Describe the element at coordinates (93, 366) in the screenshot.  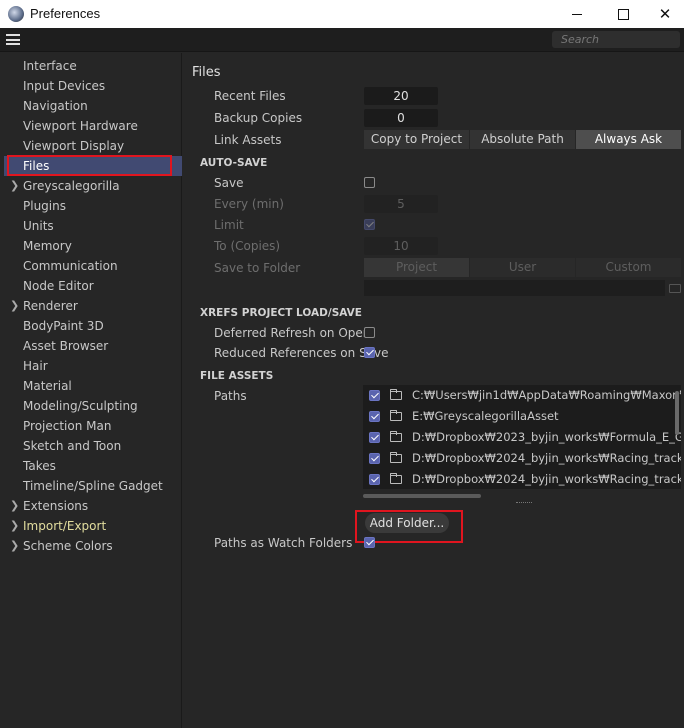
I see `sidebar-item-hair: Hair` at that location.